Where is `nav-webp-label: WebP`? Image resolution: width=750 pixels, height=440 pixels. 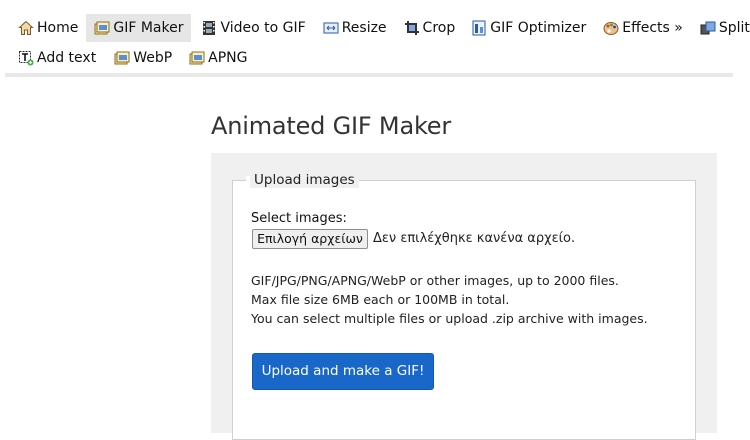 nav-webp-label: WebP is located at coordinates (153, 58).